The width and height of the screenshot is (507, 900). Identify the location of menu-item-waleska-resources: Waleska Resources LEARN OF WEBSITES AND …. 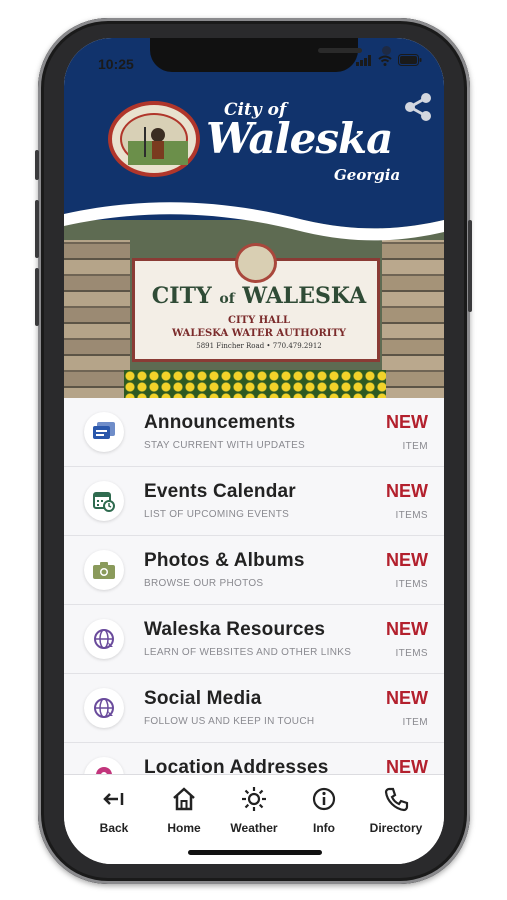
(254, 639).